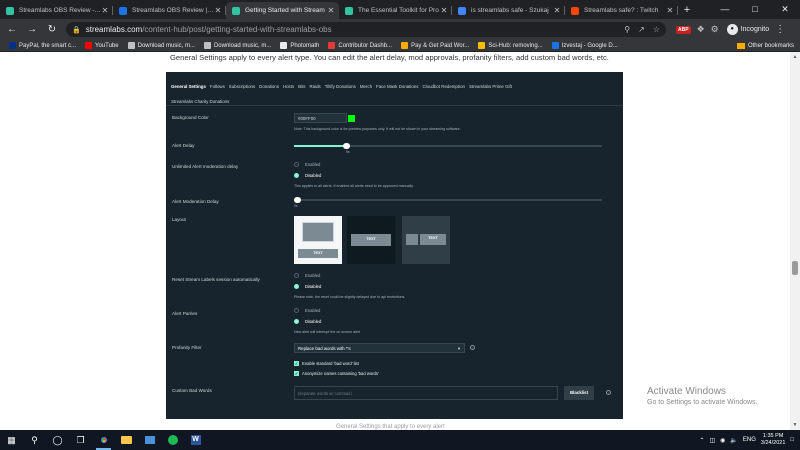 This screenshot has width=800, height=450. Describe the element at coordinates (307, 310) in the screenshot. I see `alert-parries-enabled: Enabled` at that location.